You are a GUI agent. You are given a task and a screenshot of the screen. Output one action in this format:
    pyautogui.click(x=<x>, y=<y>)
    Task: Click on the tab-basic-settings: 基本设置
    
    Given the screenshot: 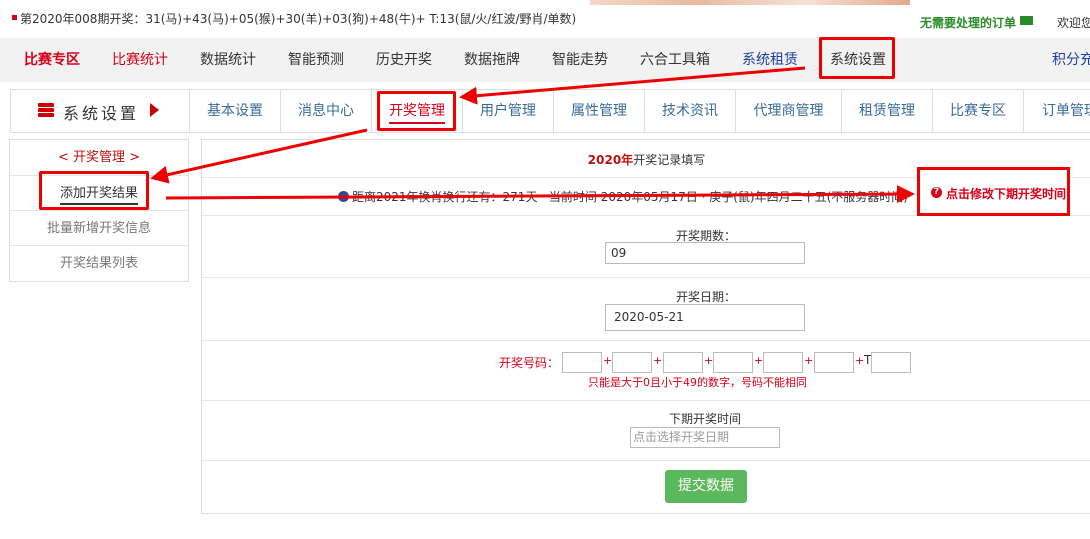 What is the action you would take?
    pyautogui.click(x=235, y=111)
    